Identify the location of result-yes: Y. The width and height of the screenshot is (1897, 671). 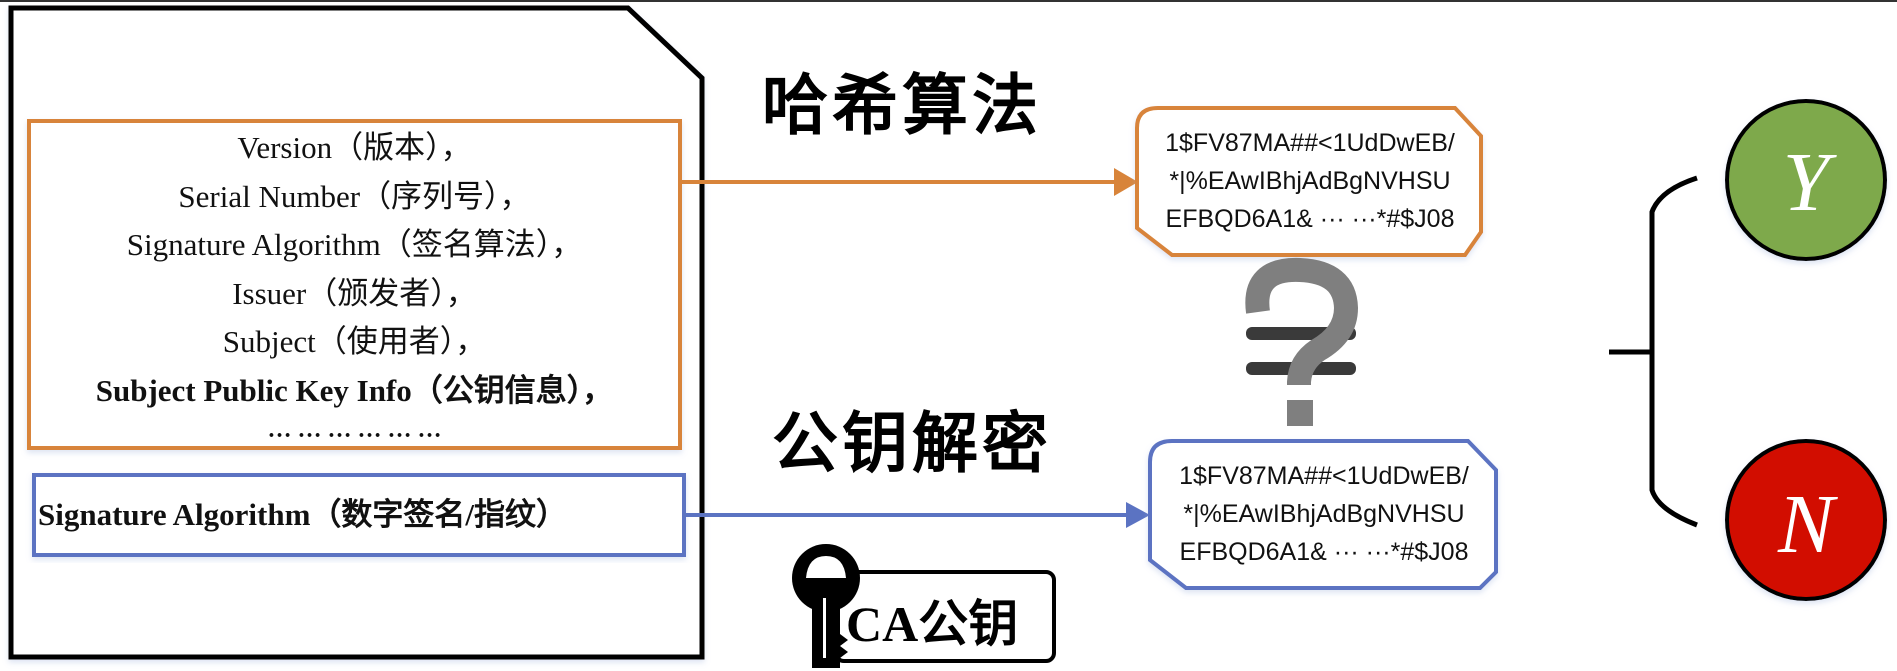
(1806, 180).